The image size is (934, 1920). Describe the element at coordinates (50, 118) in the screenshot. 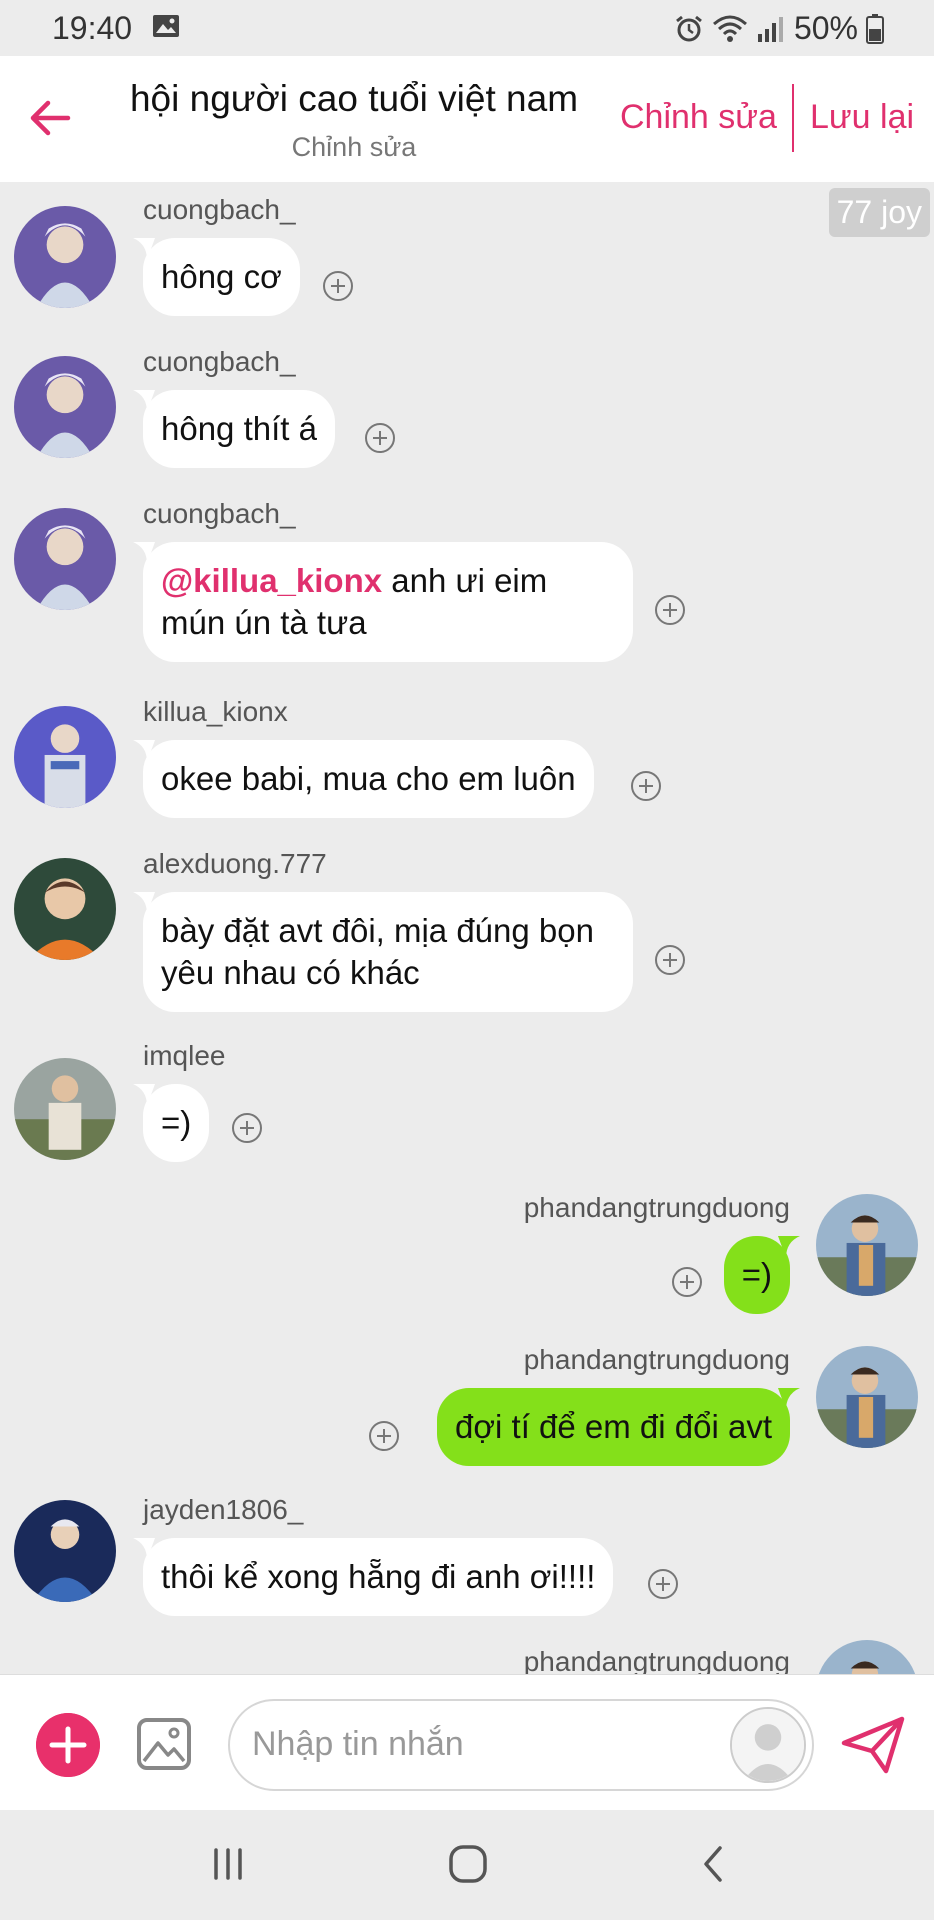

I see `back-arrow-icon` at that location.